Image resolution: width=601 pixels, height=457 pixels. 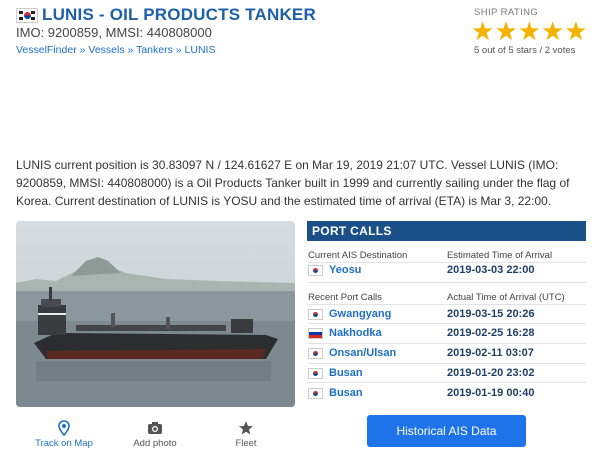 I want to click on star-icon, so click(x=246, y=428).